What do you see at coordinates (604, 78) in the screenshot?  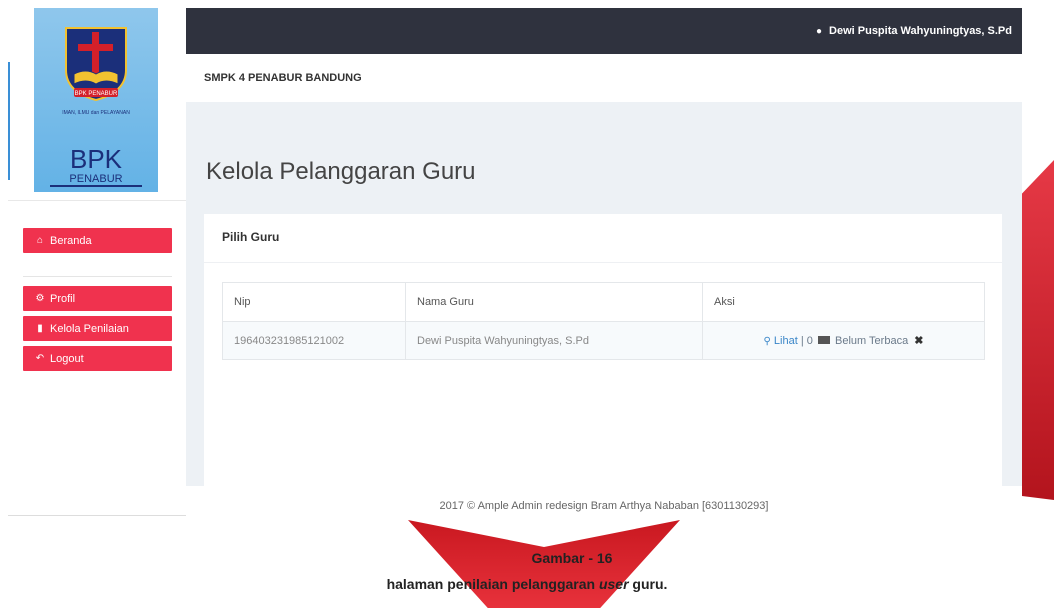 I see `breadcrumb: SMPK 4 PENABUR BANDUNG` at bounding box center [604, 78].